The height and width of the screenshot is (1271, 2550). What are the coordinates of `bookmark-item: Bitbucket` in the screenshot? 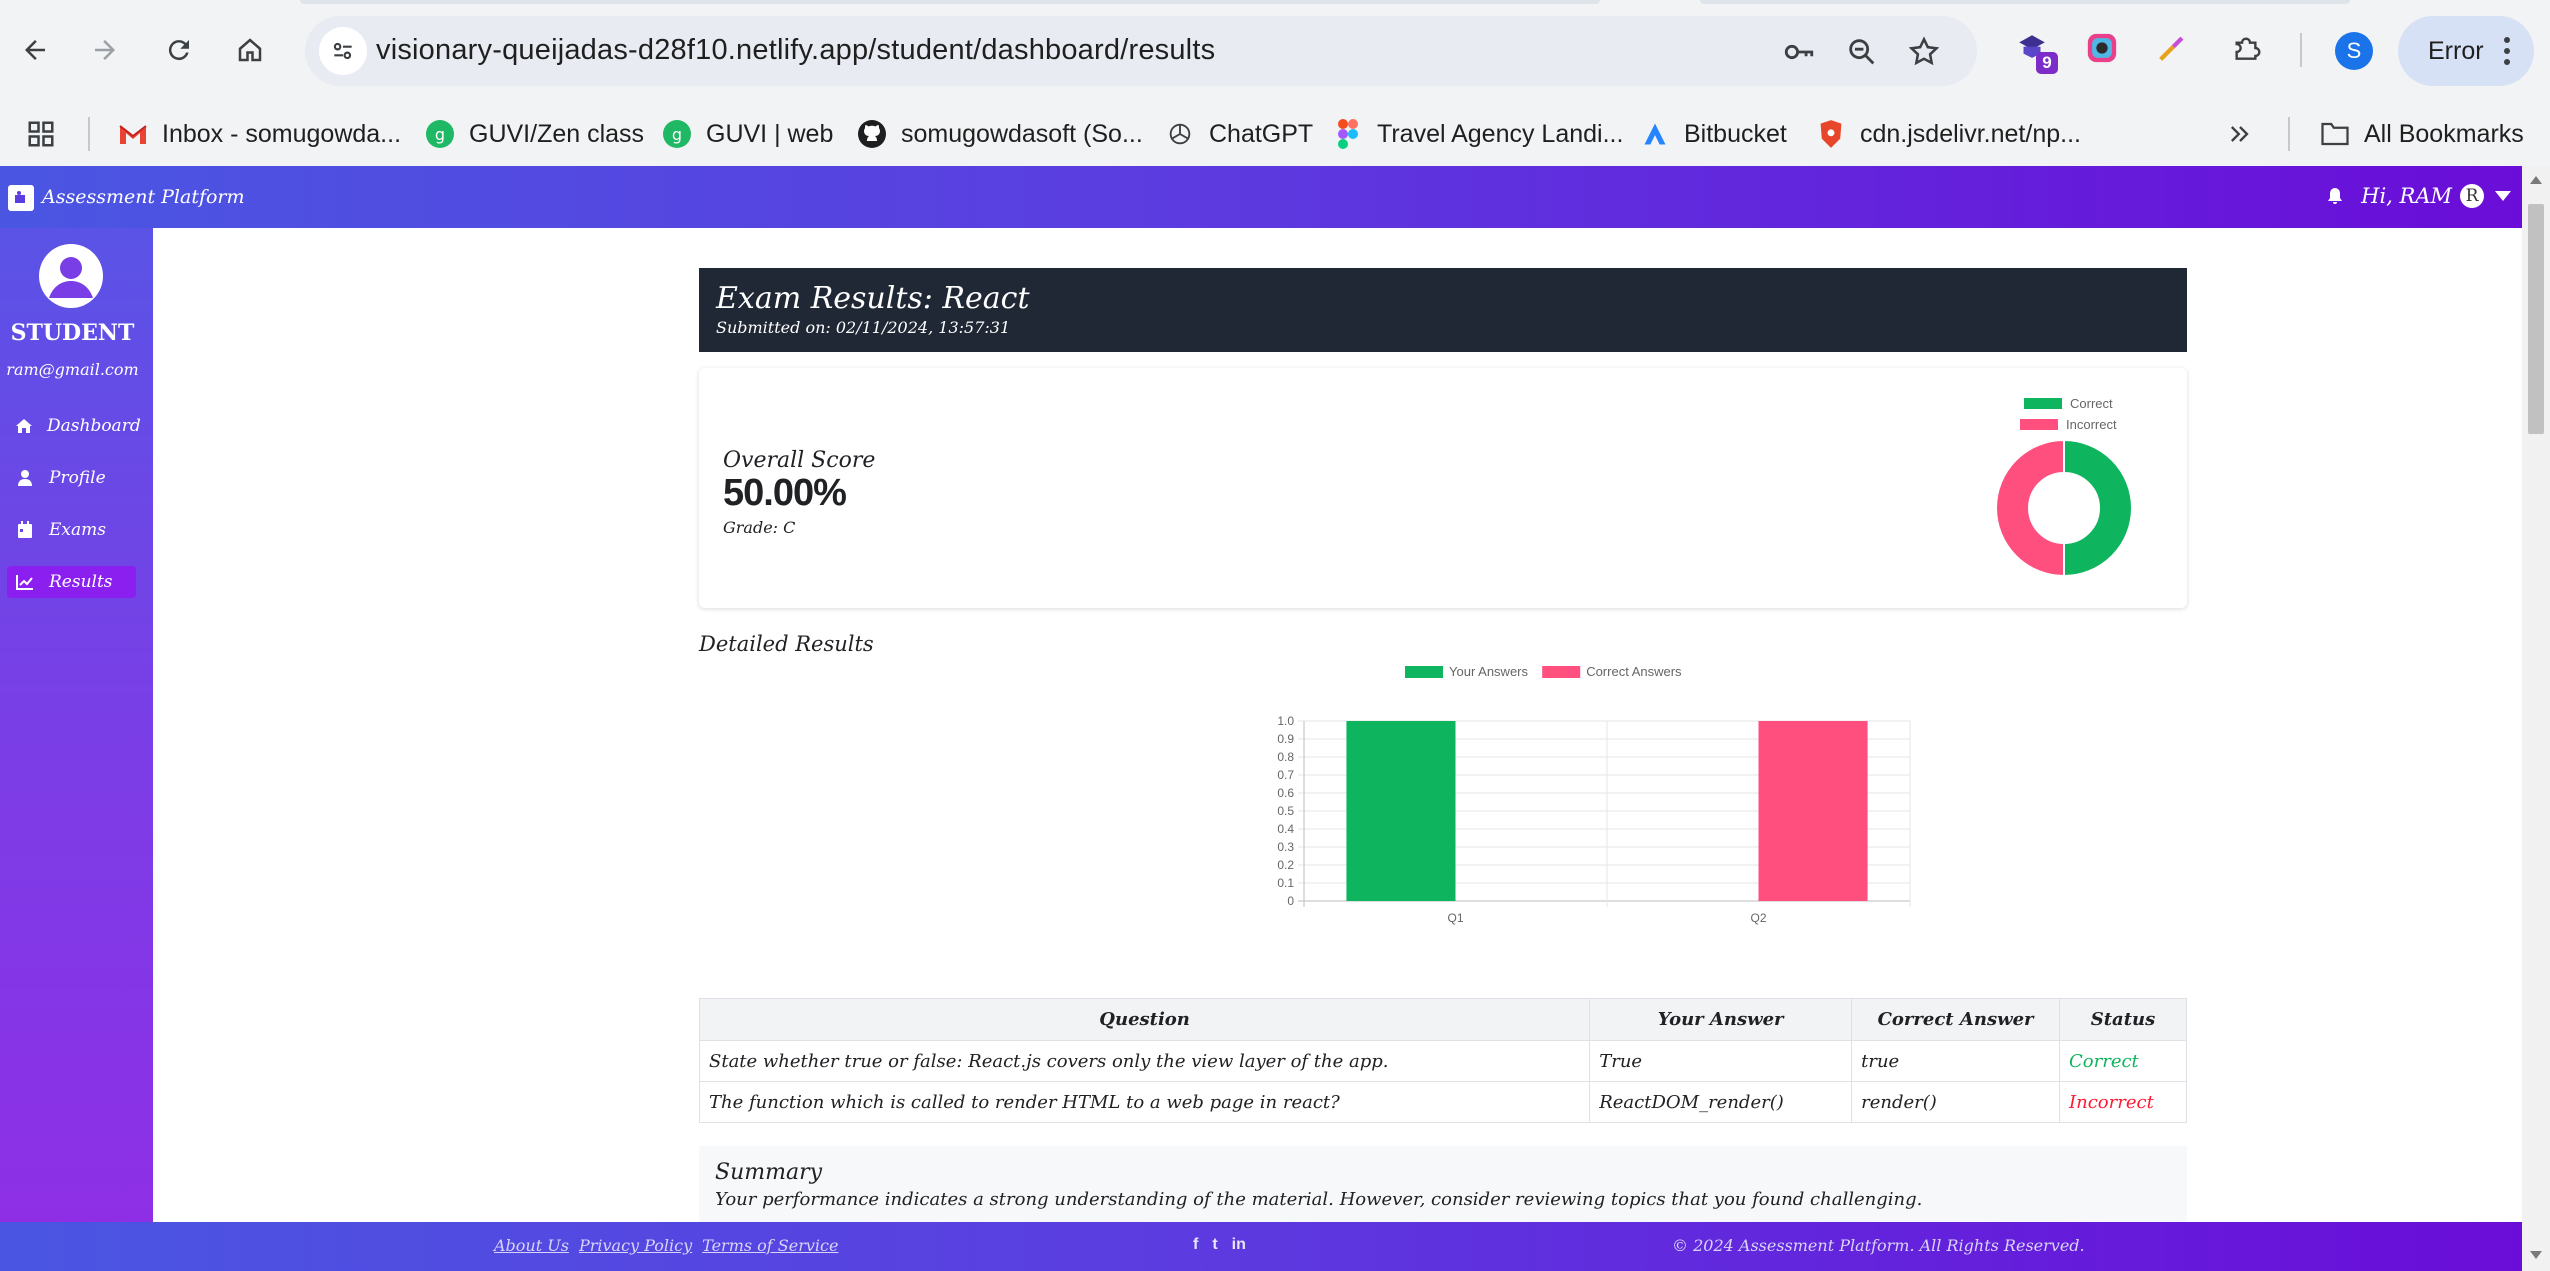 It's located at (1713, 134).